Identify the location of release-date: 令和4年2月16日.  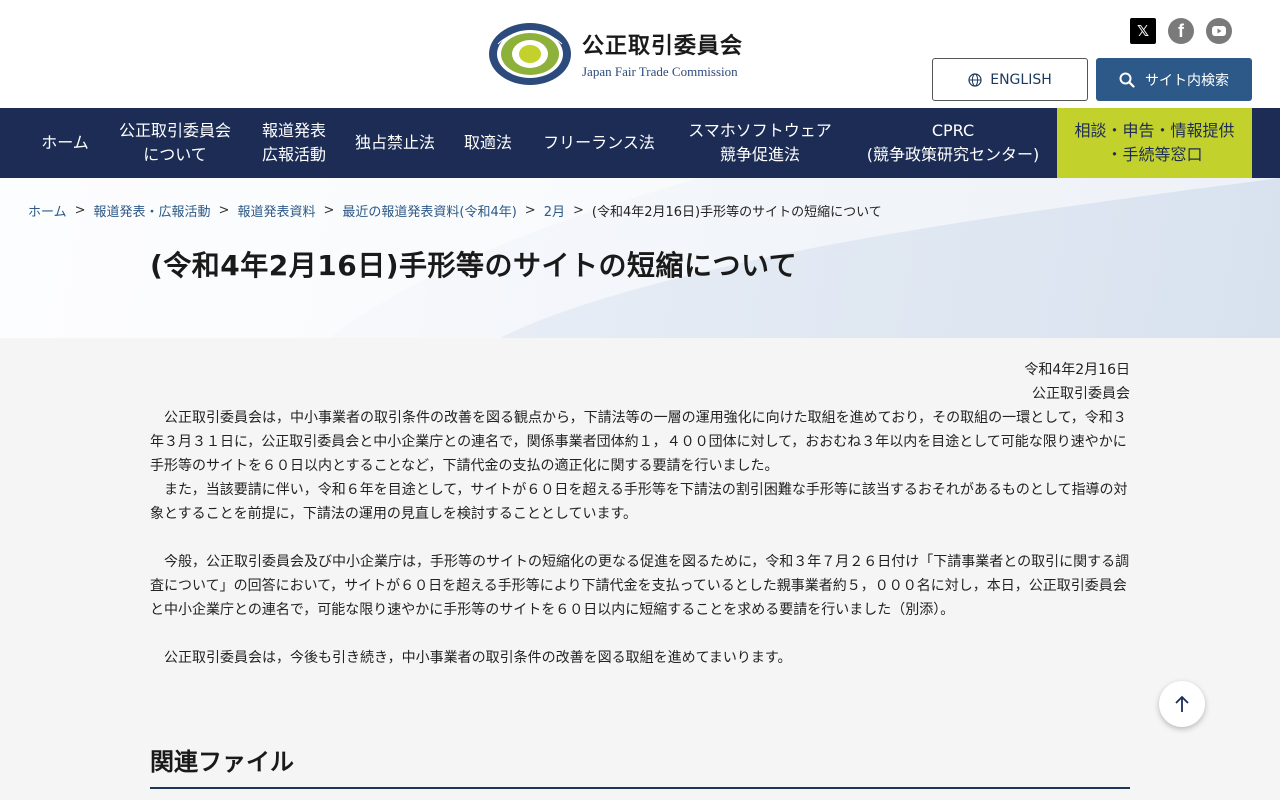
(1077, 370).